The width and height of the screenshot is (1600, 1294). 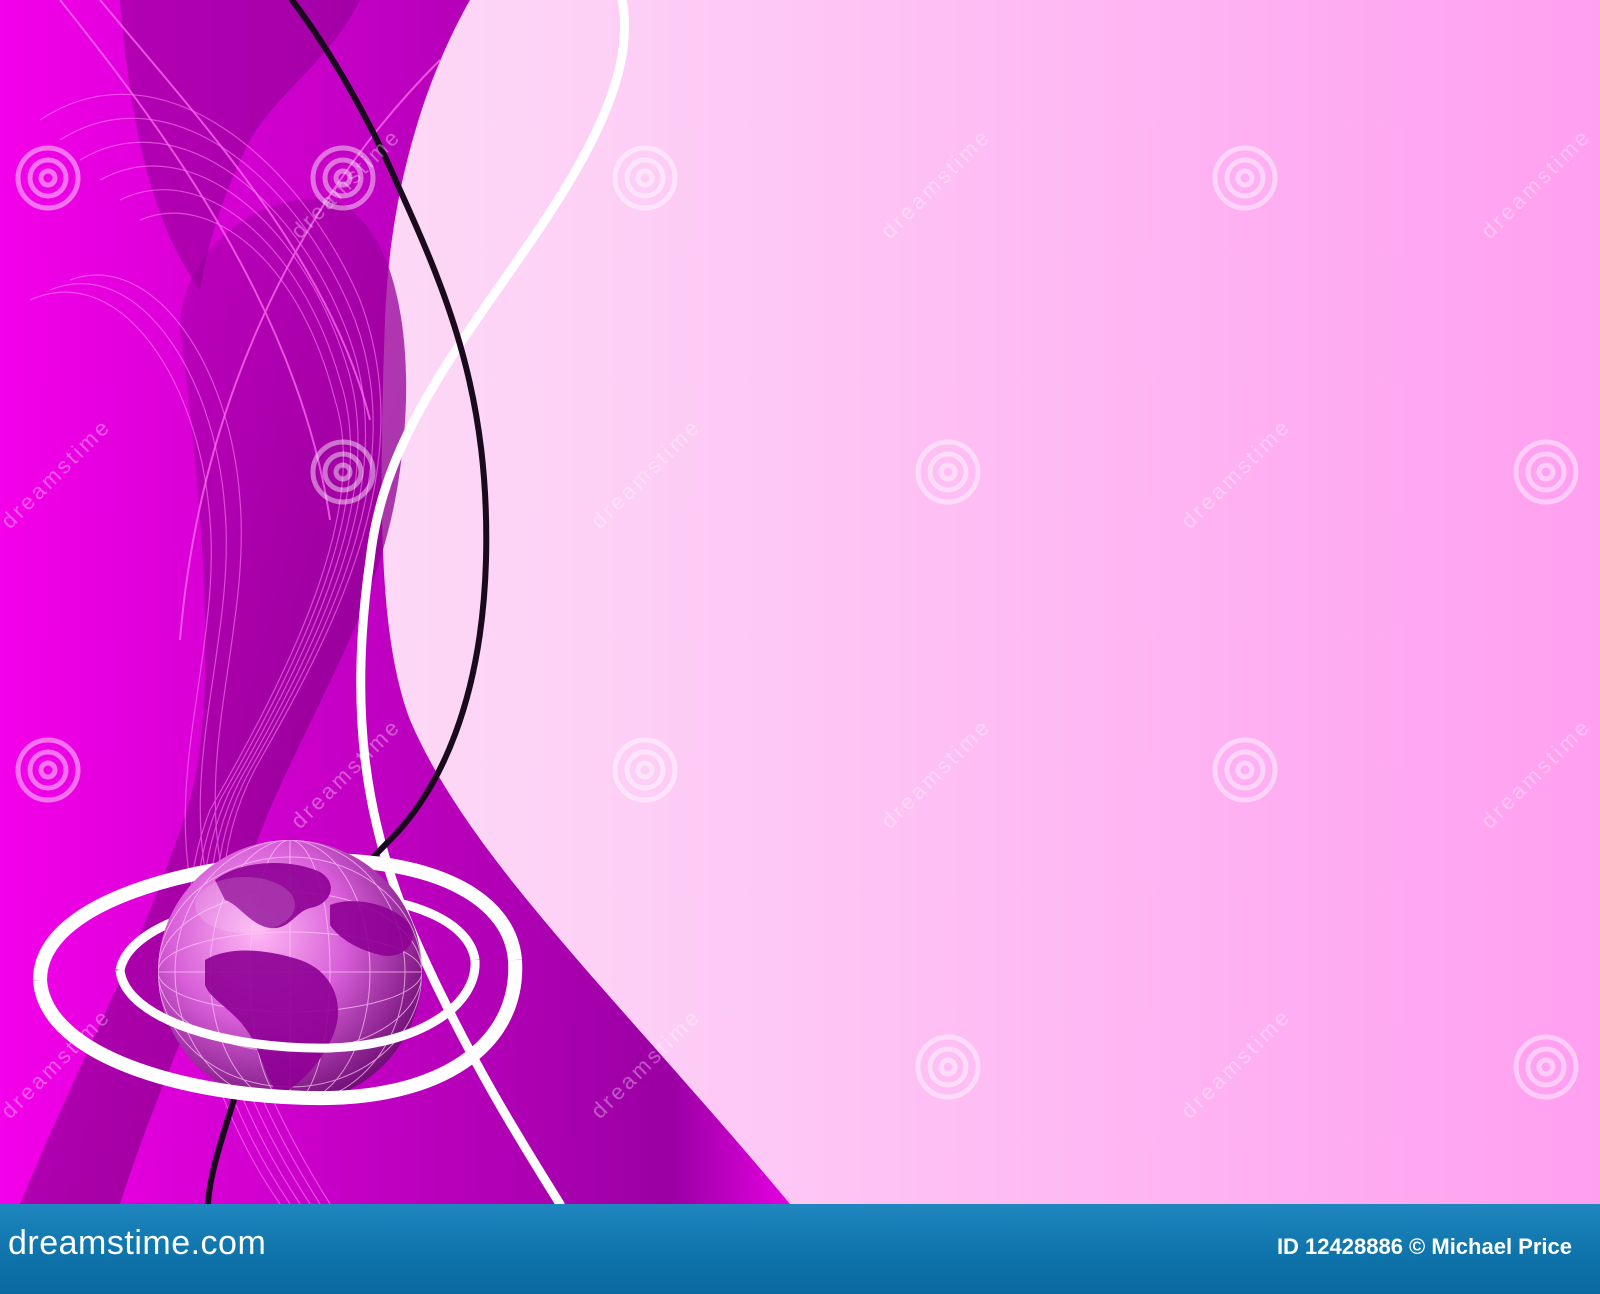 What do you see at coordinates (1424, 1246) in the screenshot?
I see `image-credit: ID 12428886 © Michael Price` at bounding box center [1424, 1246].